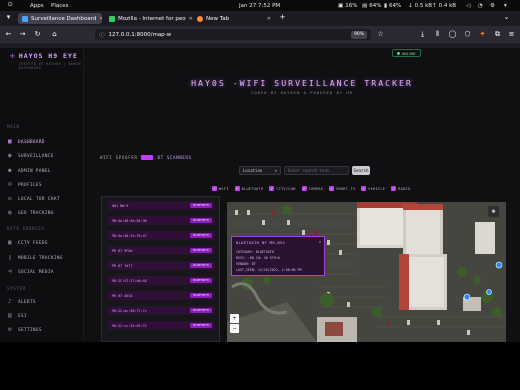 The height and width of the screenshot is (390, 520). What do you see at coordinates (220, 188) in the screenshot?
I see `filter-wifi: ✓ WIFI` at bounding box center [220, 188].